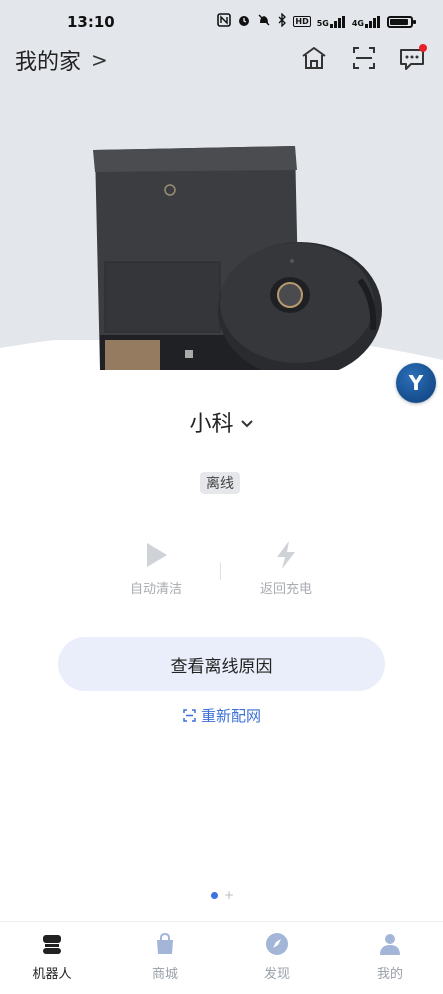  I want to click on tab-shop: 商城, so click(165, 957).